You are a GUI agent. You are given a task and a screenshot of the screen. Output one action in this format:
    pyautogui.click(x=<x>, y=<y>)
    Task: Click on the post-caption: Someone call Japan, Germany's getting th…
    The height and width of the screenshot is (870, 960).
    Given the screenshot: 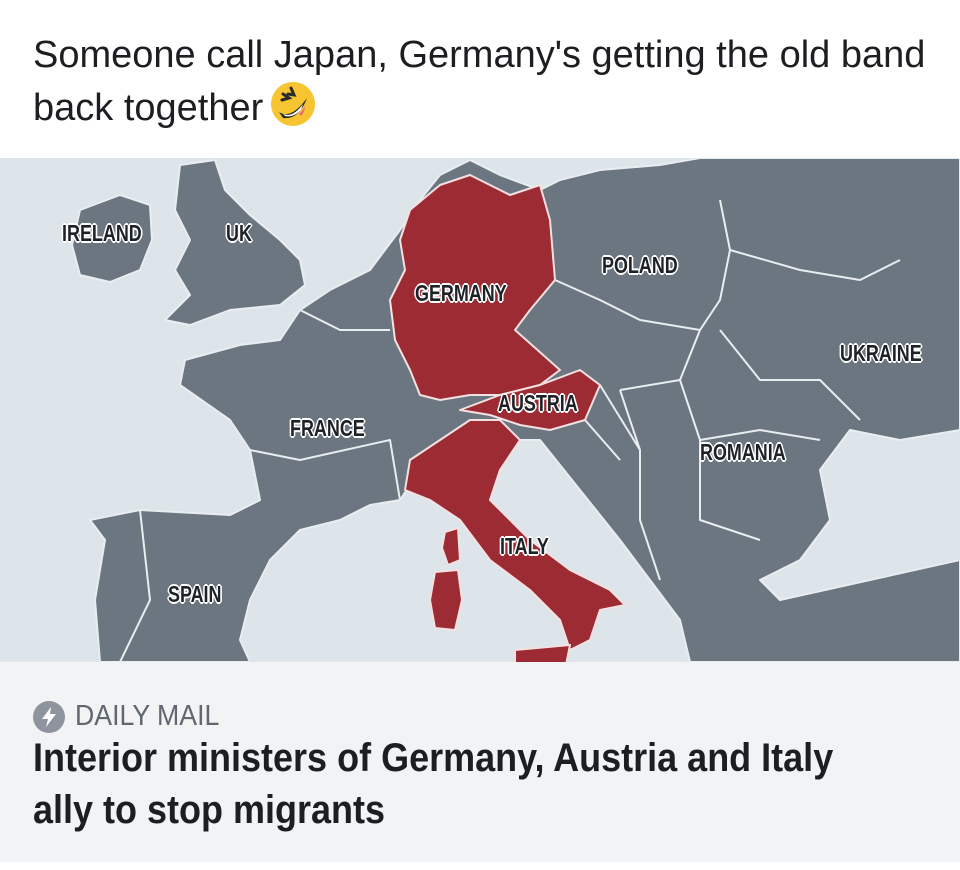 What is the action you would take?
    pyautogui.click(x=488, y=85)
    